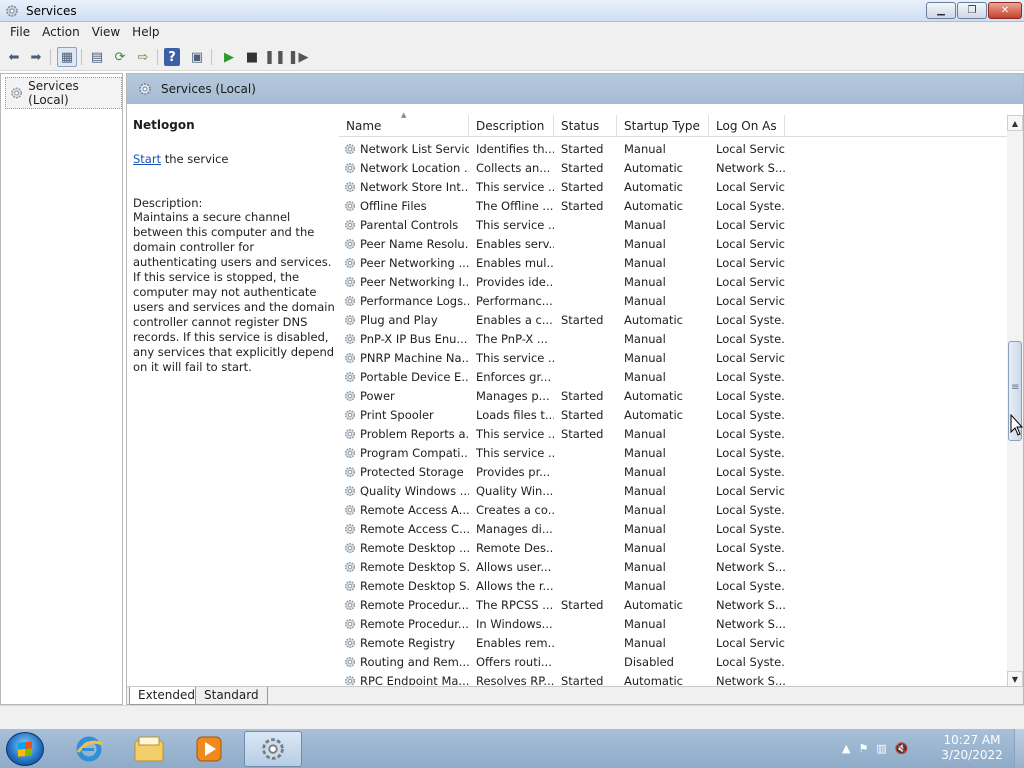 This screenshot has height=768, width=1024. I want to click on close-button: ✕, so click(1005, 10).